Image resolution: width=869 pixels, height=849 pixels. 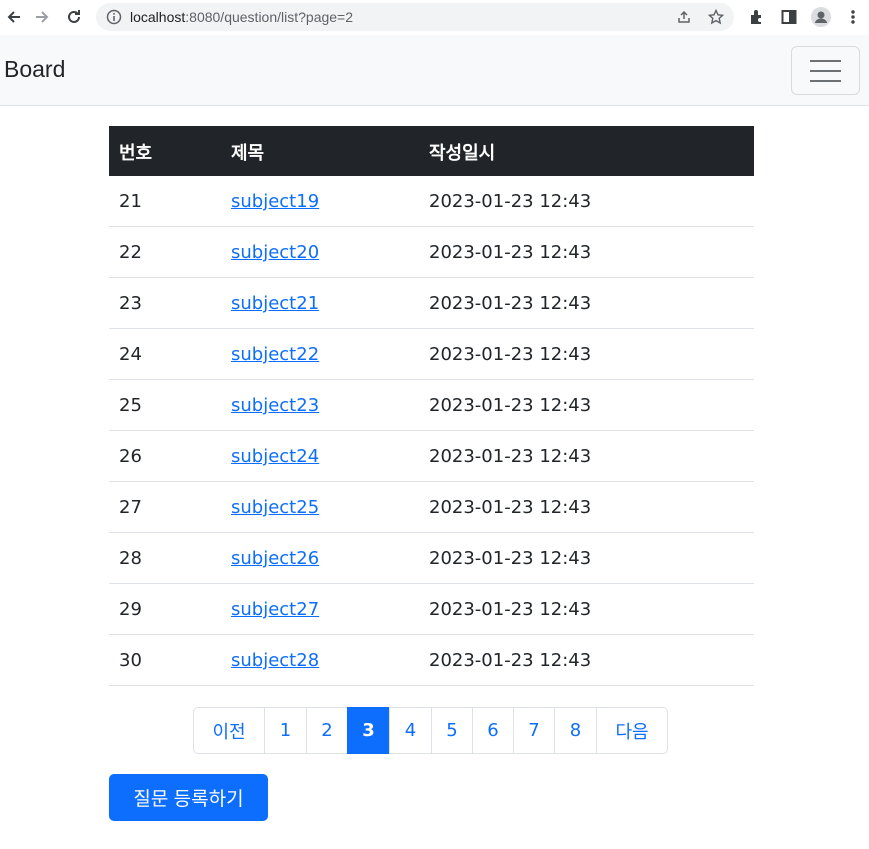 What do you see at coordinates (269, 17) in the screenshot?
I see `url-path: :8080/question/list?page=2` at bounding box center [269, 17].